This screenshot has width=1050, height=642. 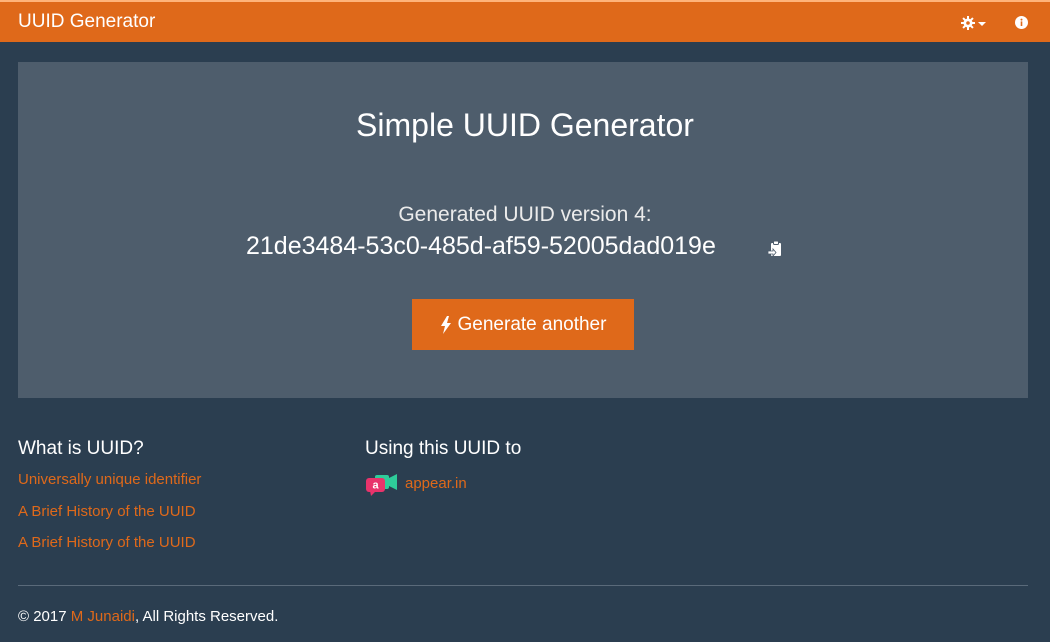 I want to click on footer-copyright: © 2017, so click(x=44, y=616).